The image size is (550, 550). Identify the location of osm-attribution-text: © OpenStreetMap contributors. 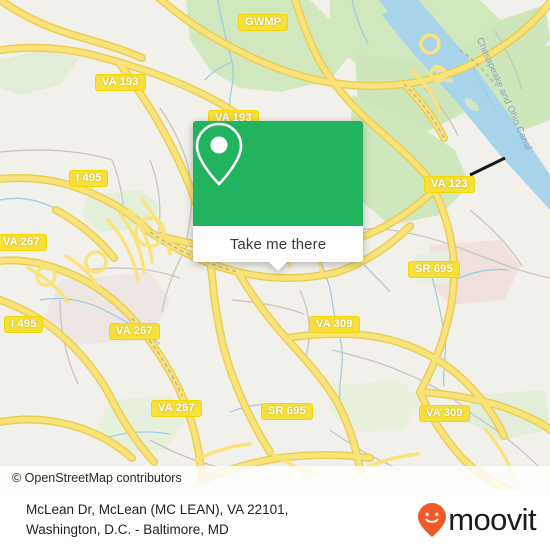
(97, 478).